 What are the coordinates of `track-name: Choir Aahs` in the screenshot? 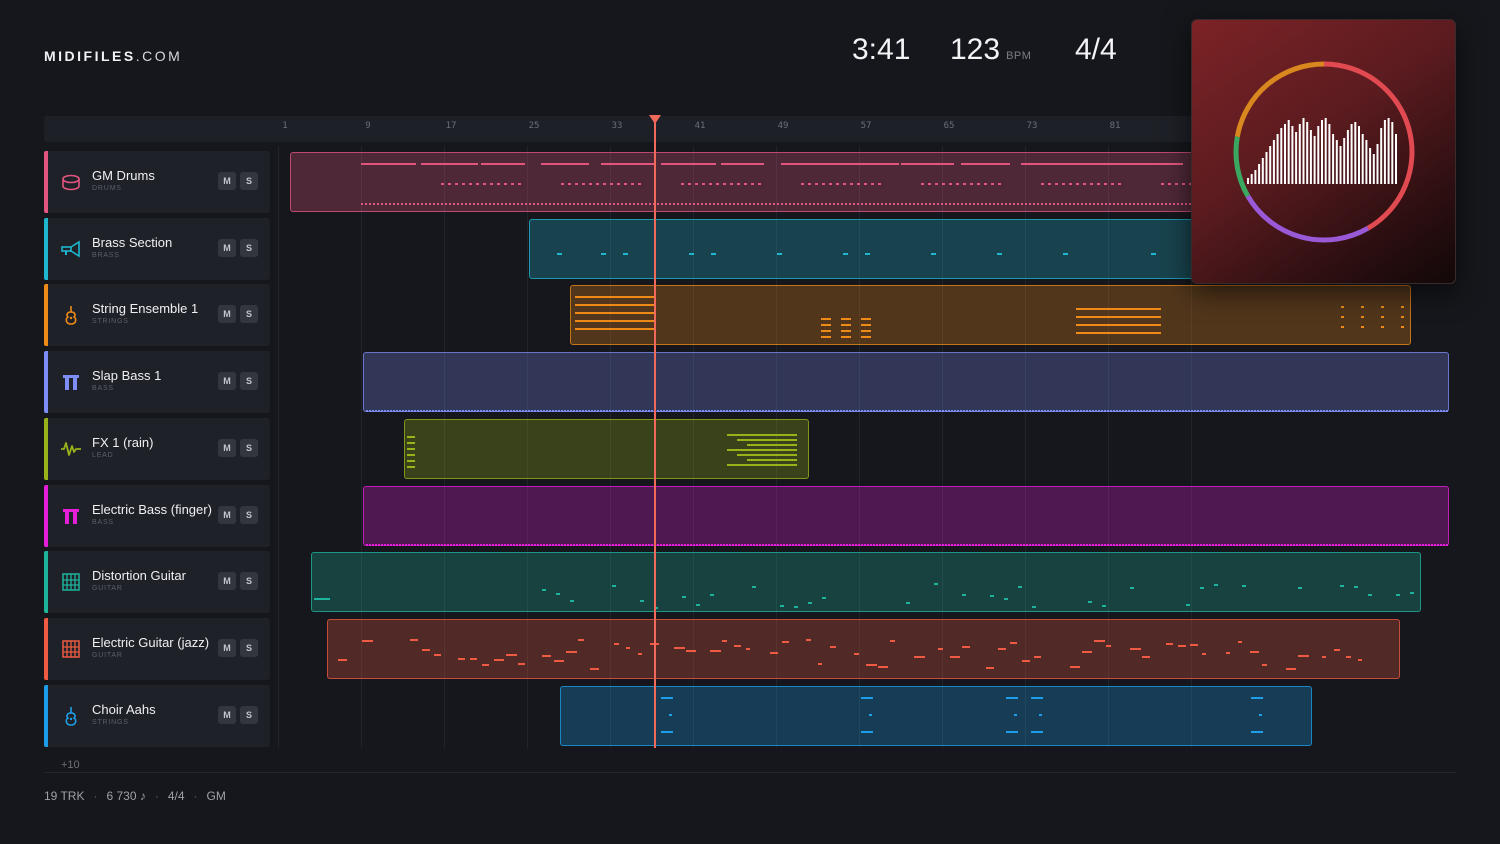 It's located at (124, 709).